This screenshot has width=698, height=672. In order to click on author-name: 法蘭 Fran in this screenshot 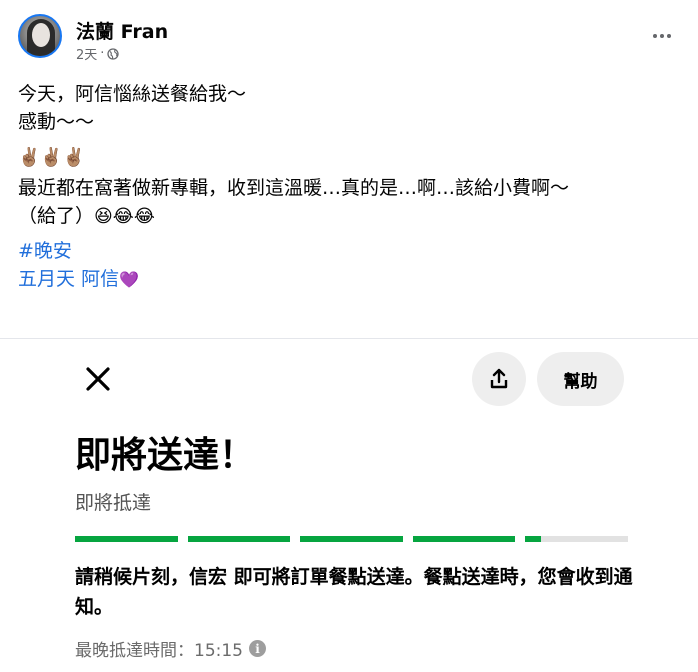, I will do `click(122, 30)`.